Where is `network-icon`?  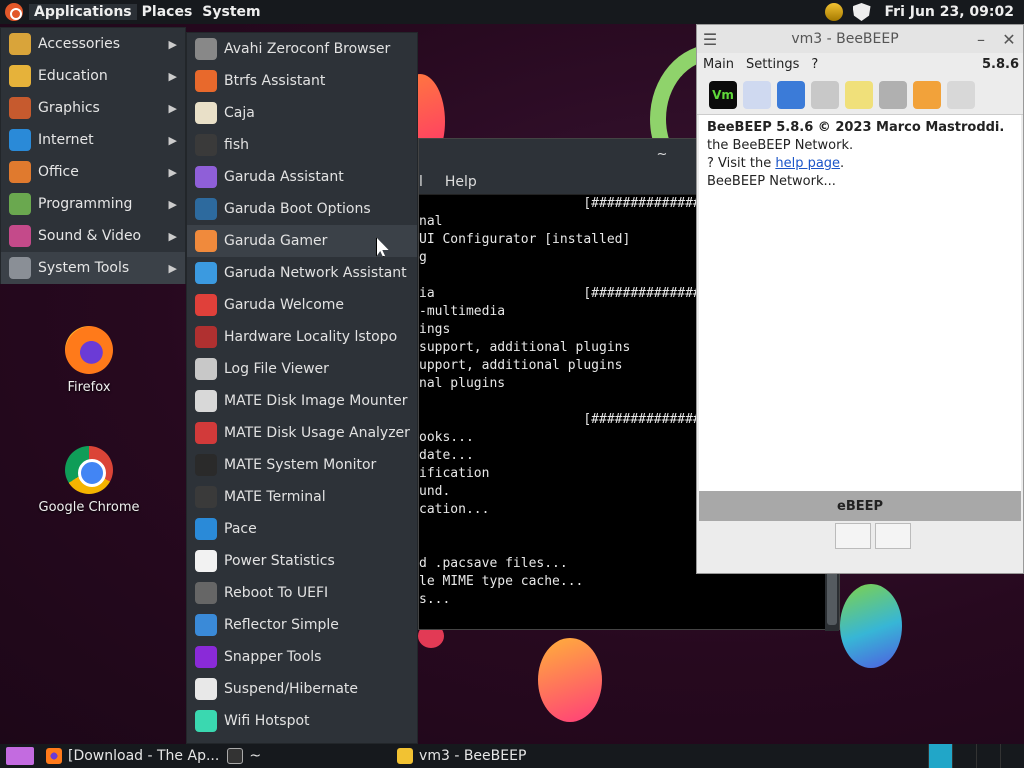
network-icon is located at coordinates (791, 94).